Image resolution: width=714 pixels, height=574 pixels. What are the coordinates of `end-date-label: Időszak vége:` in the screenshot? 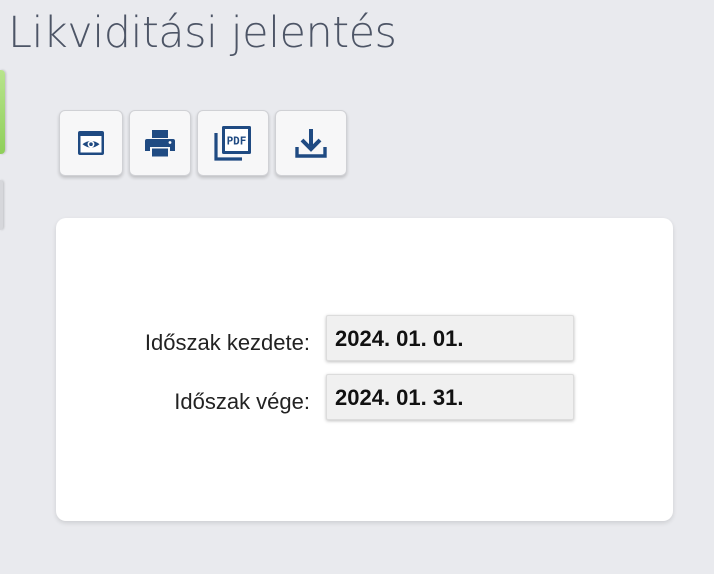 It's located at (242, 401).